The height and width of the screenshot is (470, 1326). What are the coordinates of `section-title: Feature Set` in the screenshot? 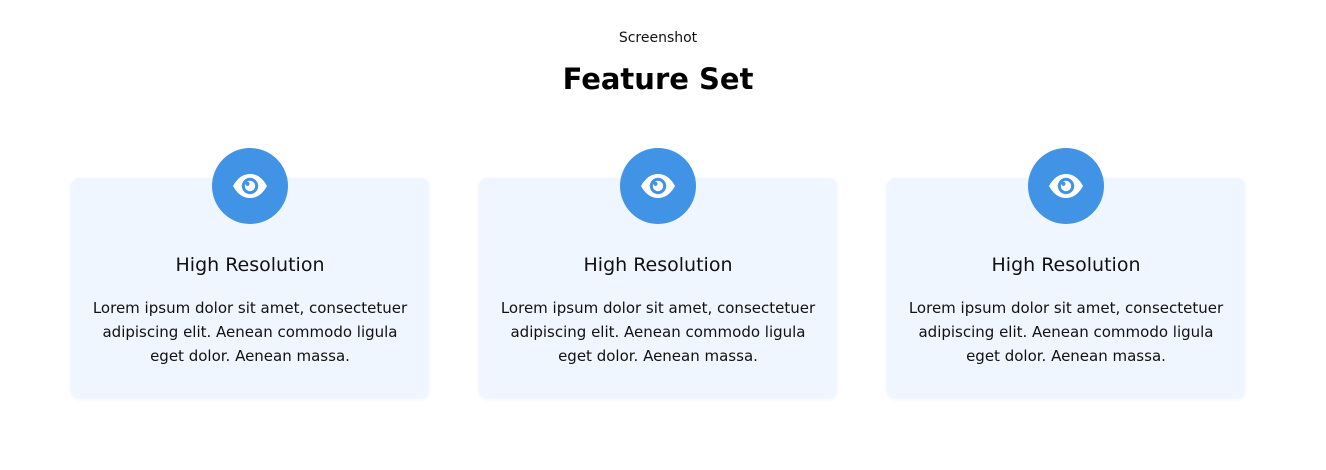 It's located at (658, 79).